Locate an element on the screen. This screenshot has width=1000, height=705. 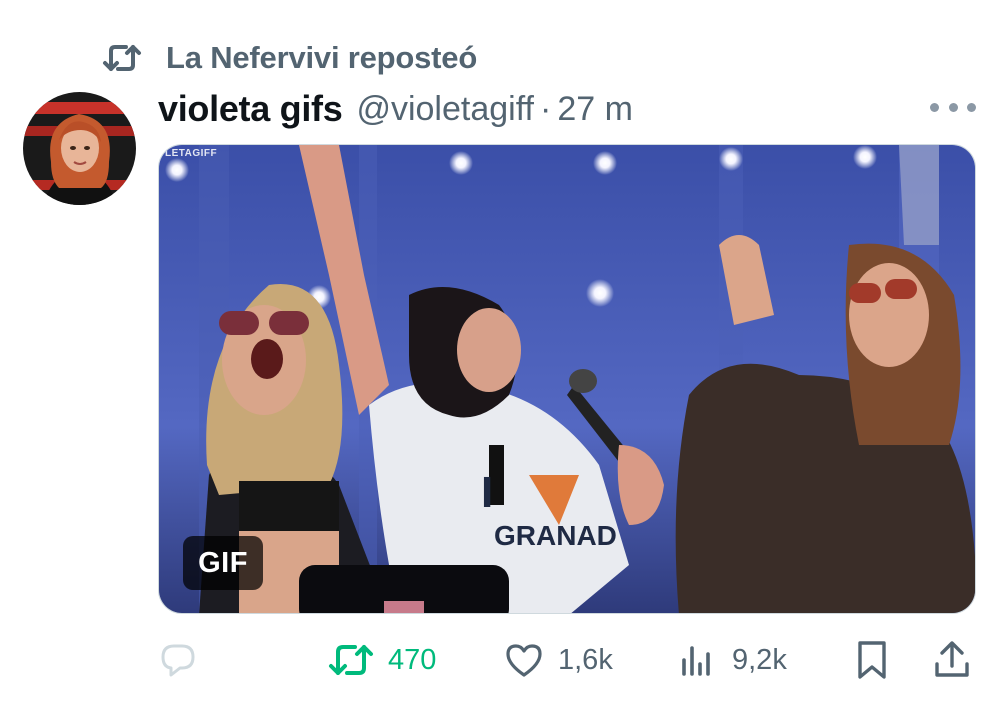
heart-icon is located at coordinates (524, 660).